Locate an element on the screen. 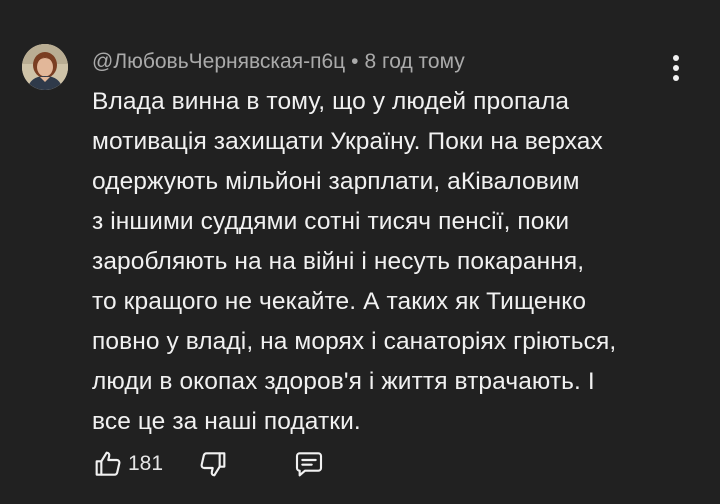 The width and height of the screenshot is (720, 504). like-button is located at coordinates (108, 464).